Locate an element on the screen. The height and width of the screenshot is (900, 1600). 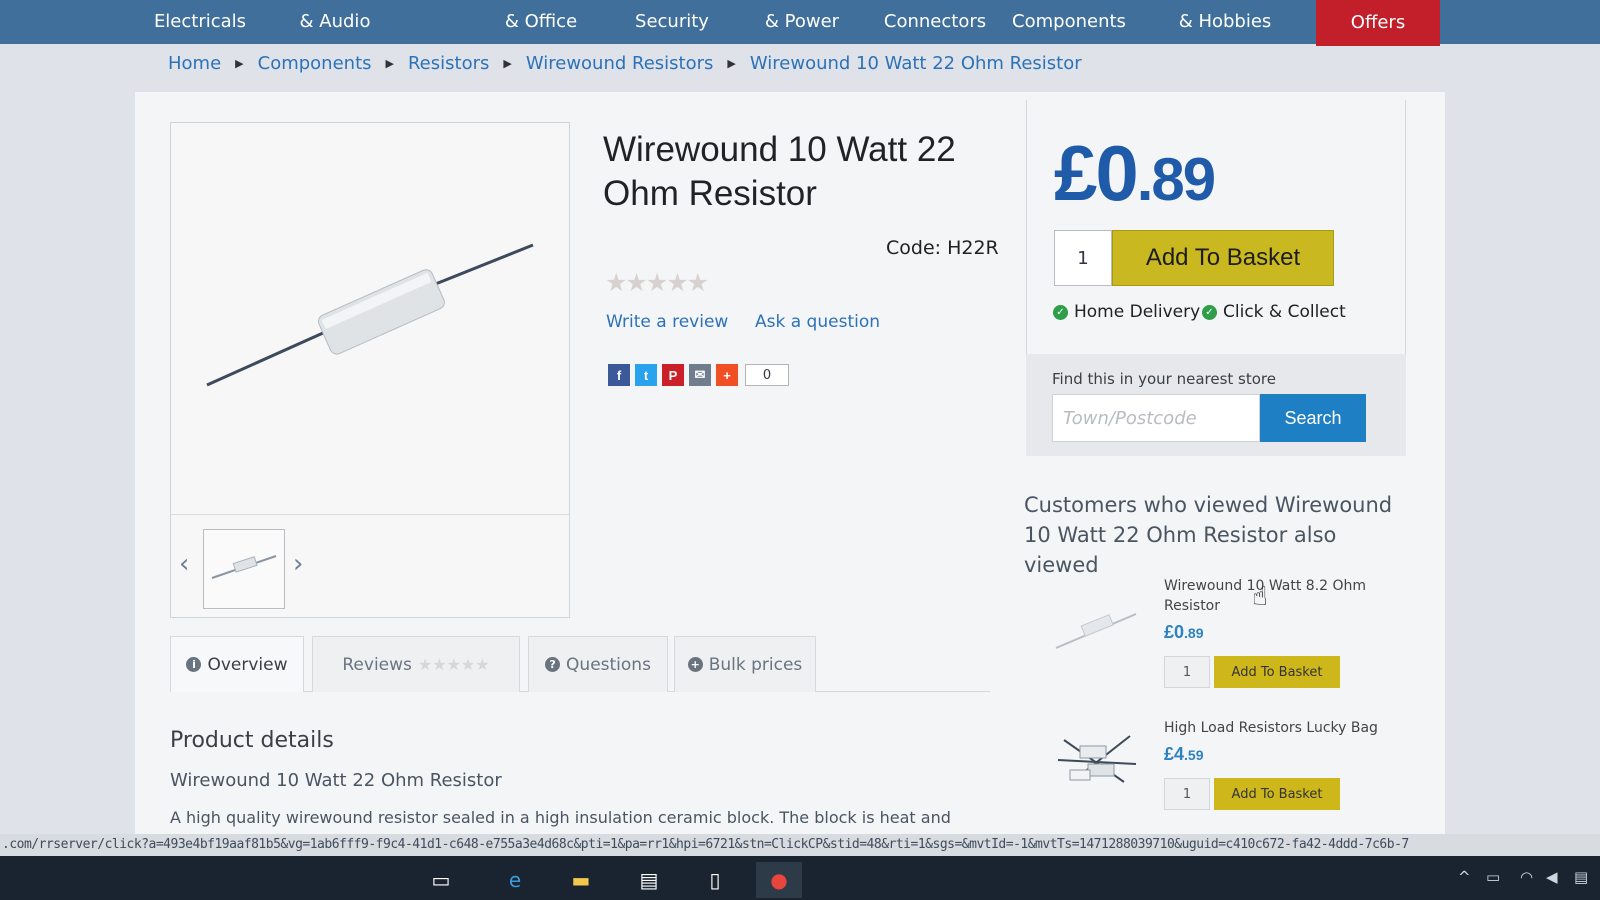
facebook-icon: f is located at coordinates (619, 375).